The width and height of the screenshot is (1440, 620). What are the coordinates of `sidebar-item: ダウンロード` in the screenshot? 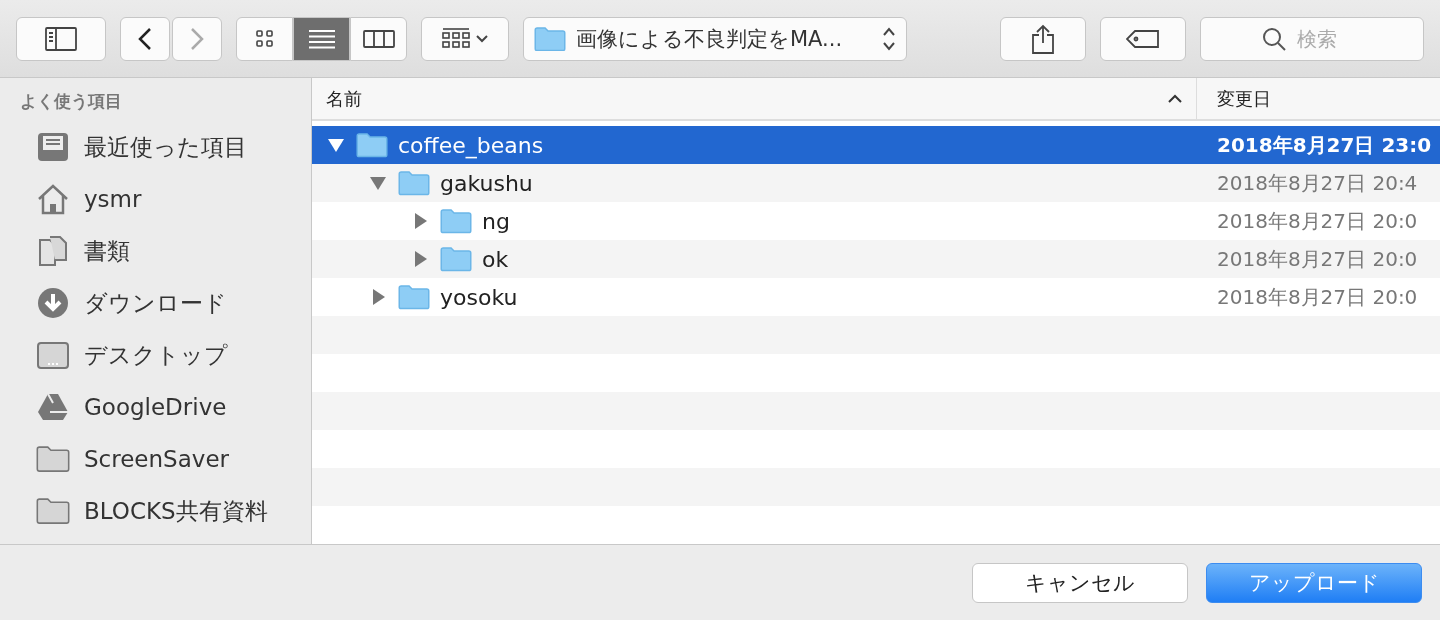 It's located at (155, 303).